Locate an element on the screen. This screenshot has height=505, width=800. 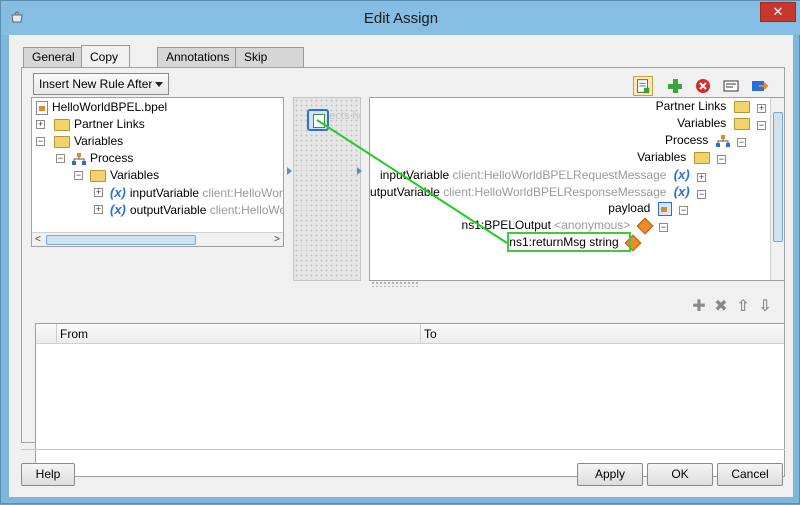
tree-node-process-variables: Variables is located at coordinates (124, 175).